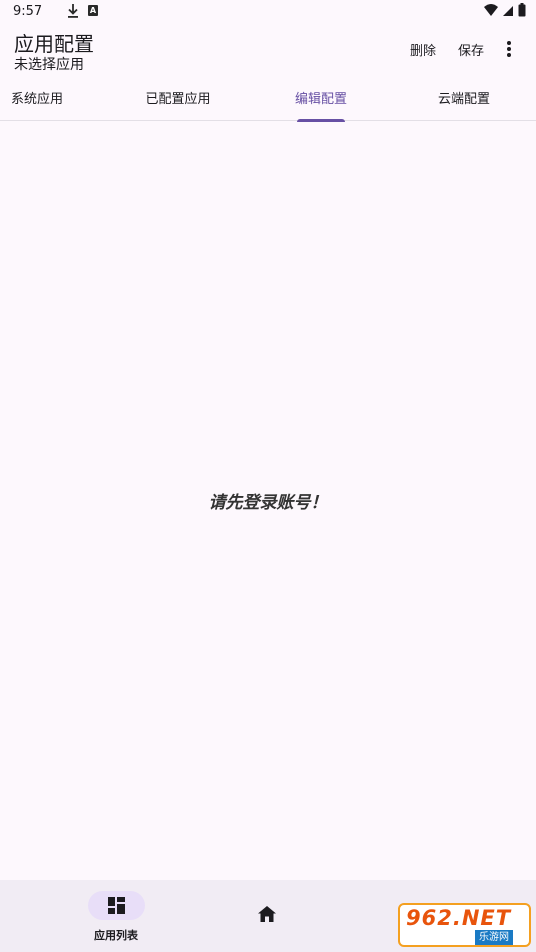 The image size is (536, 952). Describe the element at coordinates (423, 49) in the screenshot. I see `delete-button: 删除` at that location.